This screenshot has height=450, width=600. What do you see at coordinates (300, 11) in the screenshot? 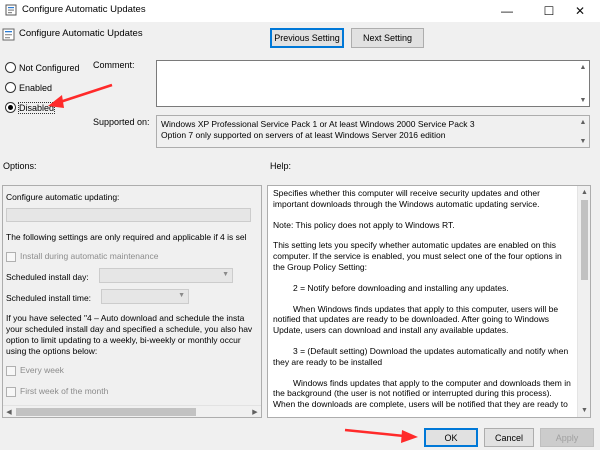
I see `title-bar: Configure Automatic Updates — ☐ ✕` at bounding box center [300, 11].